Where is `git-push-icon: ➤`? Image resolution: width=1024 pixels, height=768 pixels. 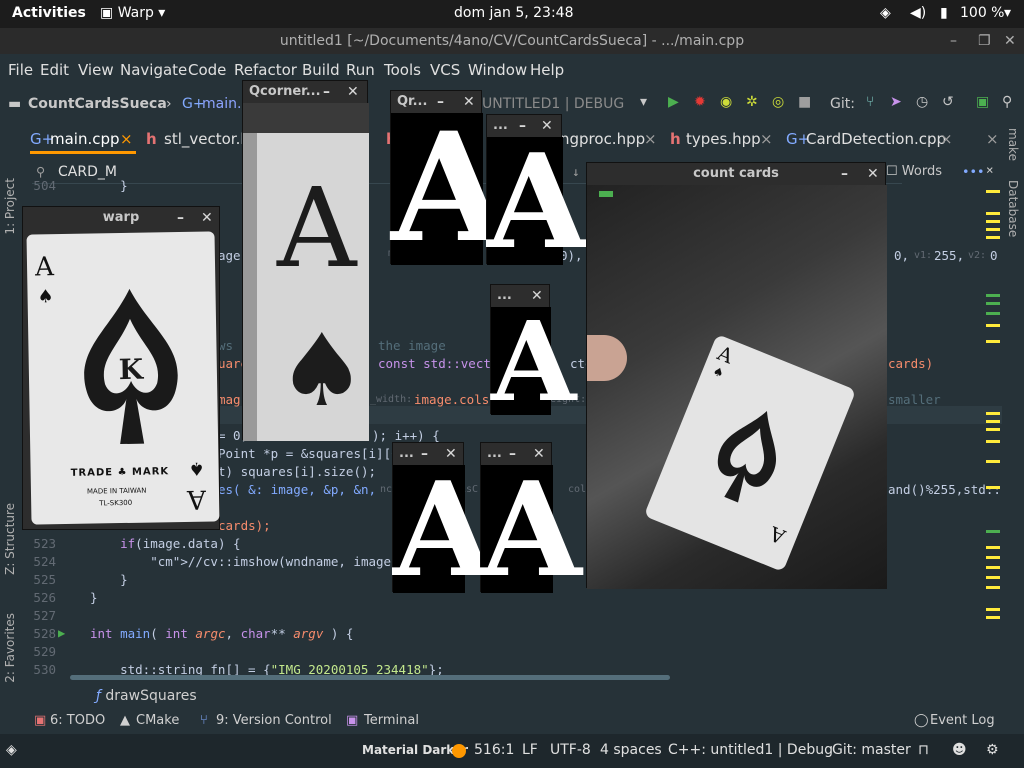
git-push-icon: ➤ is located at coordinates (896, 102).